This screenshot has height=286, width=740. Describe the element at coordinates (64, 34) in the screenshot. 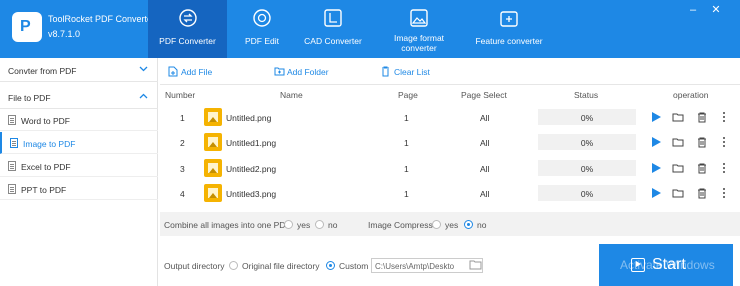

I see `app-version: v8.7.1.0` at that location.